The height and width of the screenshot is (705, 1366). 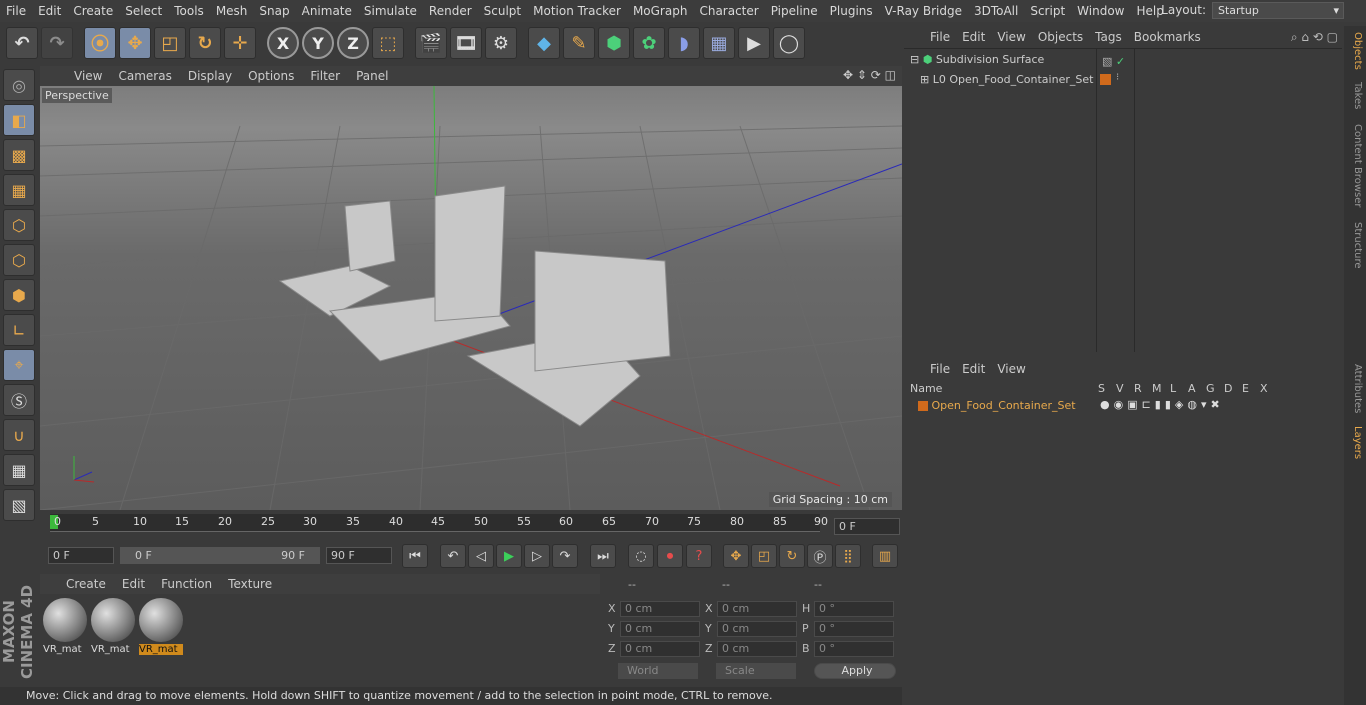 I want to click on world-dropdown: World, so click(x=658, y=671).